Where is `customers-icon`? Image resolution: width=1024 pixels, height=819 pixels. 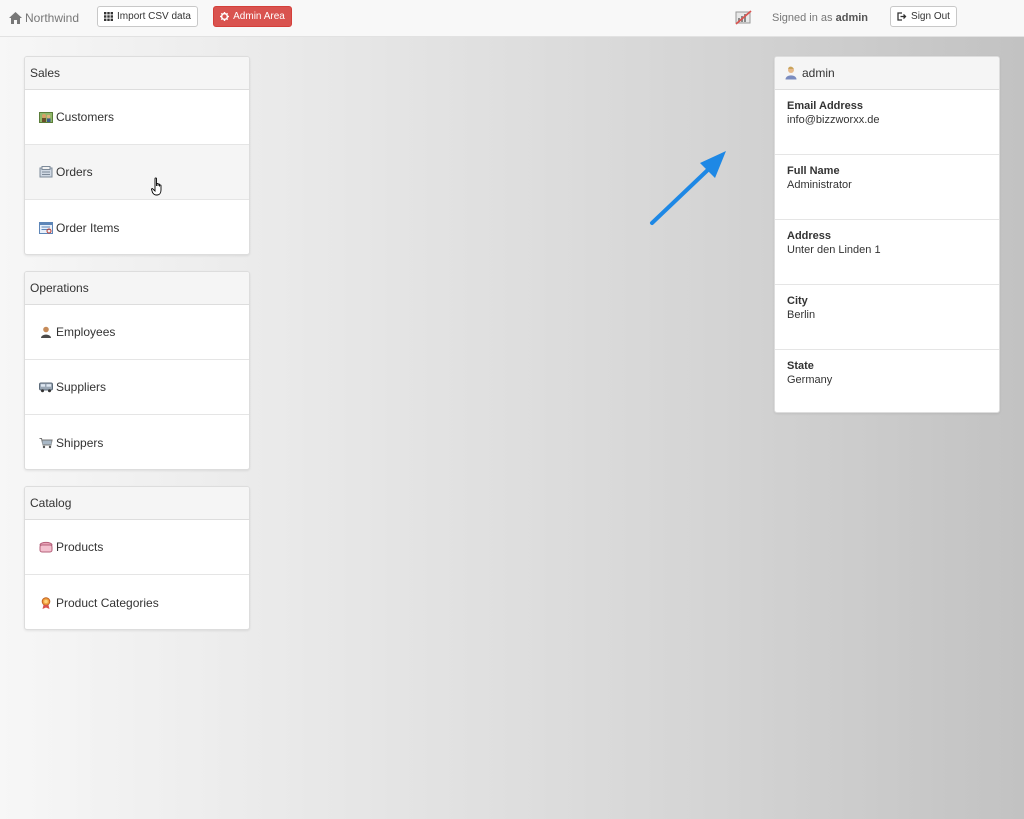
customers-icon is located at coordinates (46, 117).